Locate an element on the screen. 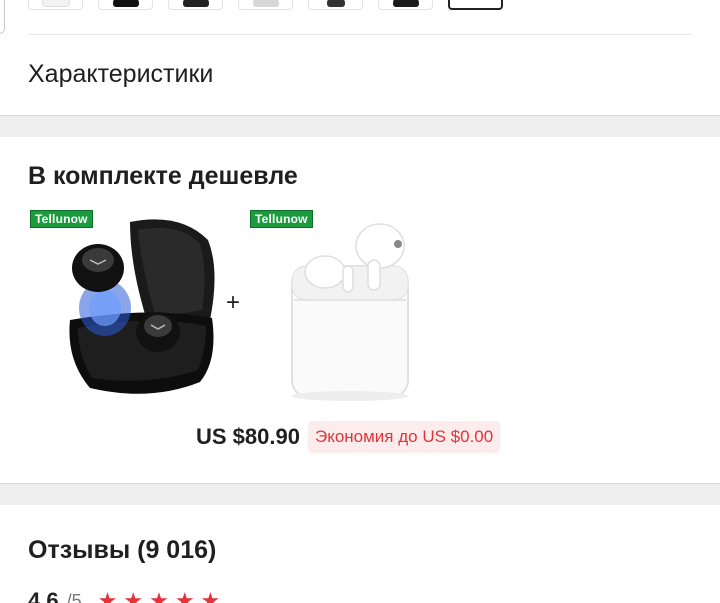 The image size is (720, 603). reviews-section-title: Отзывы (9 016) is located at coordinates (122, 550).